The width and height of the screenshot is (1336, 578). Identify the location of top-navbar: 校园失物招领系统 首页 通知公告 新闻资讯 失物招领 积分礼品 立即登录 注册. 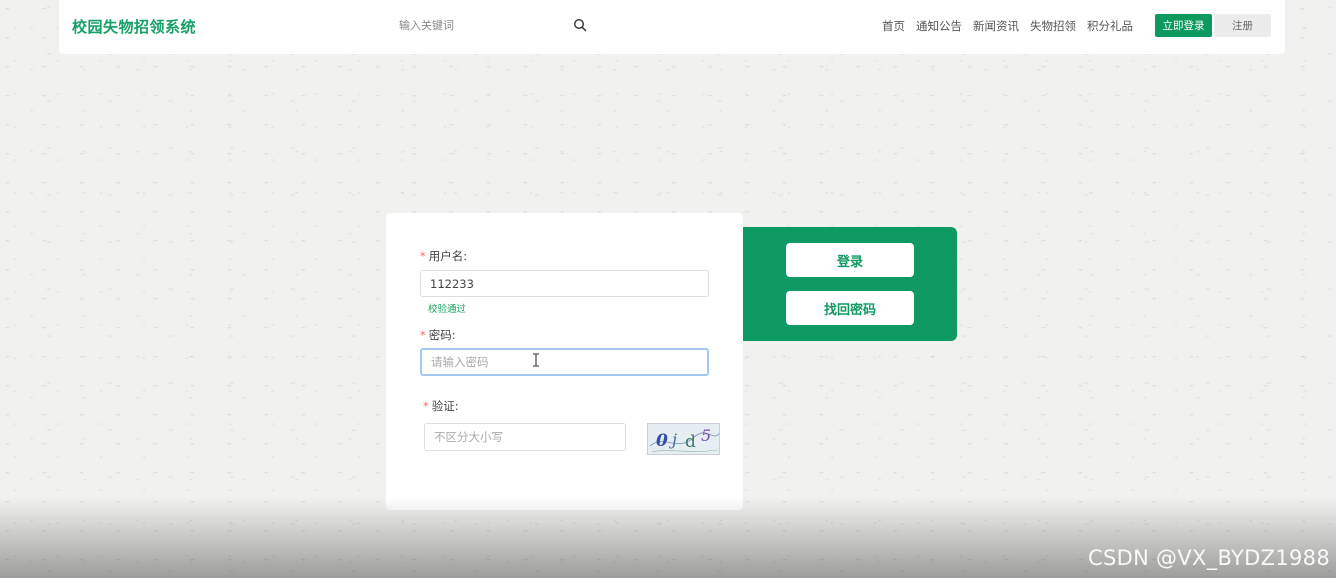
(672, 27).